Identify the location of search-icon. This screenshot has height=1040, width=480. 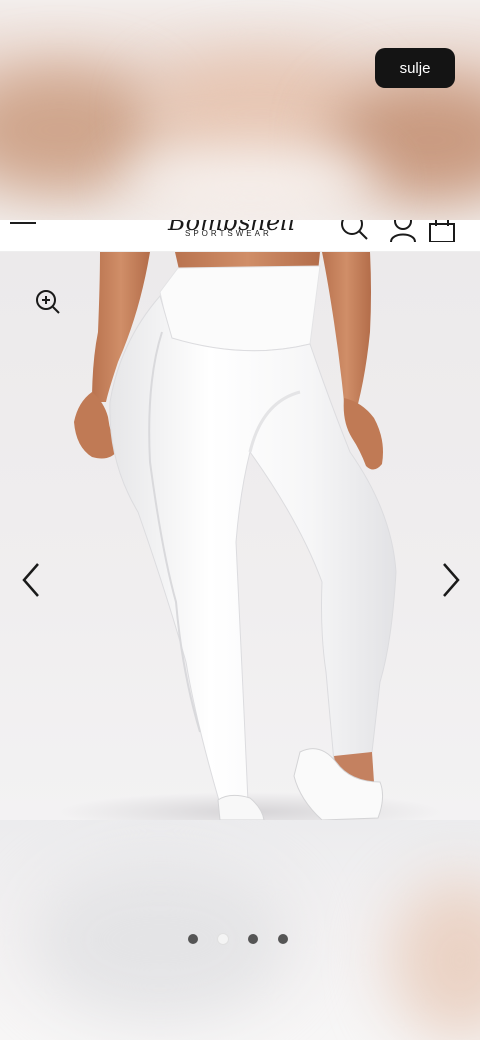
(355, 231).